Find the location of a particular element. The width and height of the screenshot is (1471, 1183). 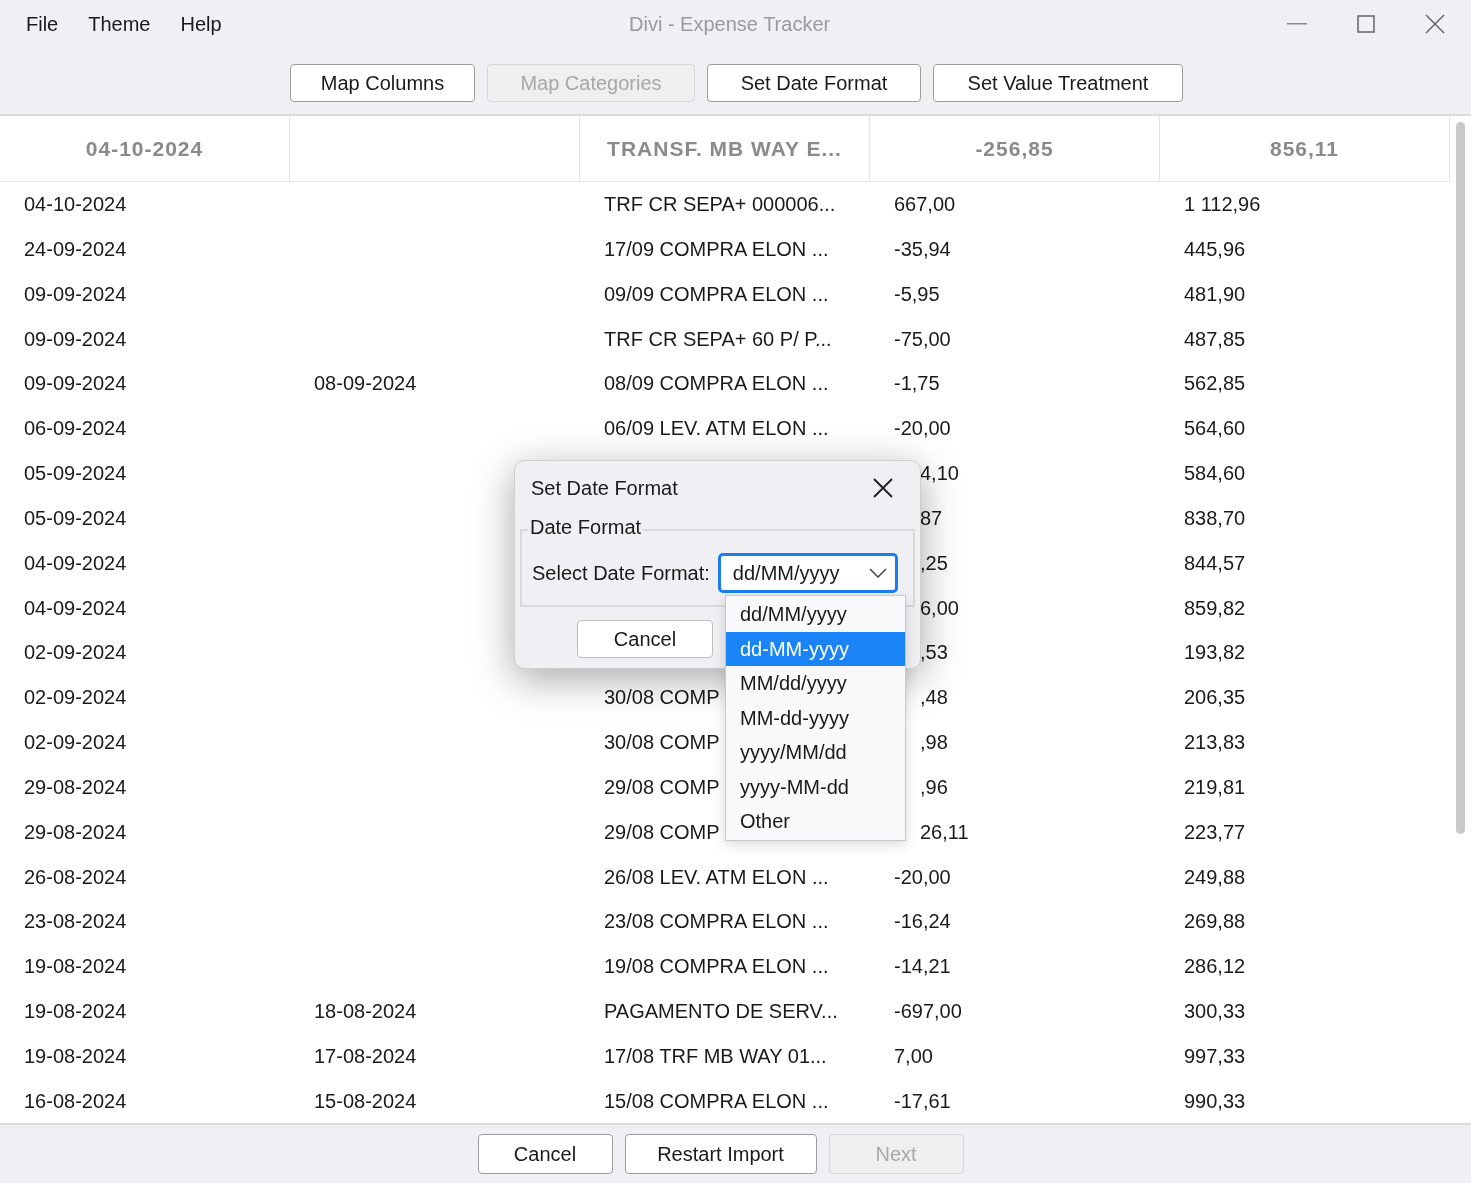

dropdown-option: yyyy/MM/dd is located at coordinates (815, 752).